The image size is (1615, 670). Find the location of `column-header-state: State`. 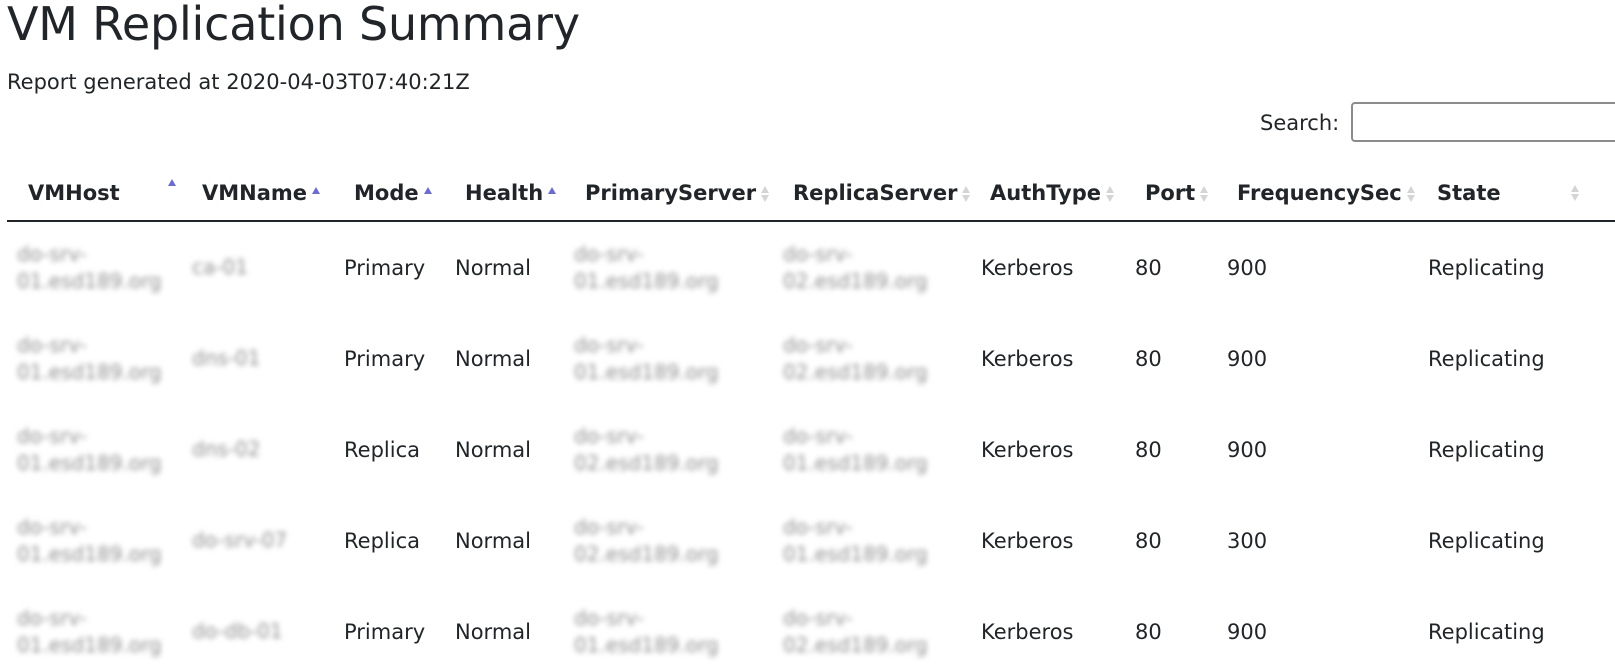

column-header-state: State is located at coordinates (1516, 194).